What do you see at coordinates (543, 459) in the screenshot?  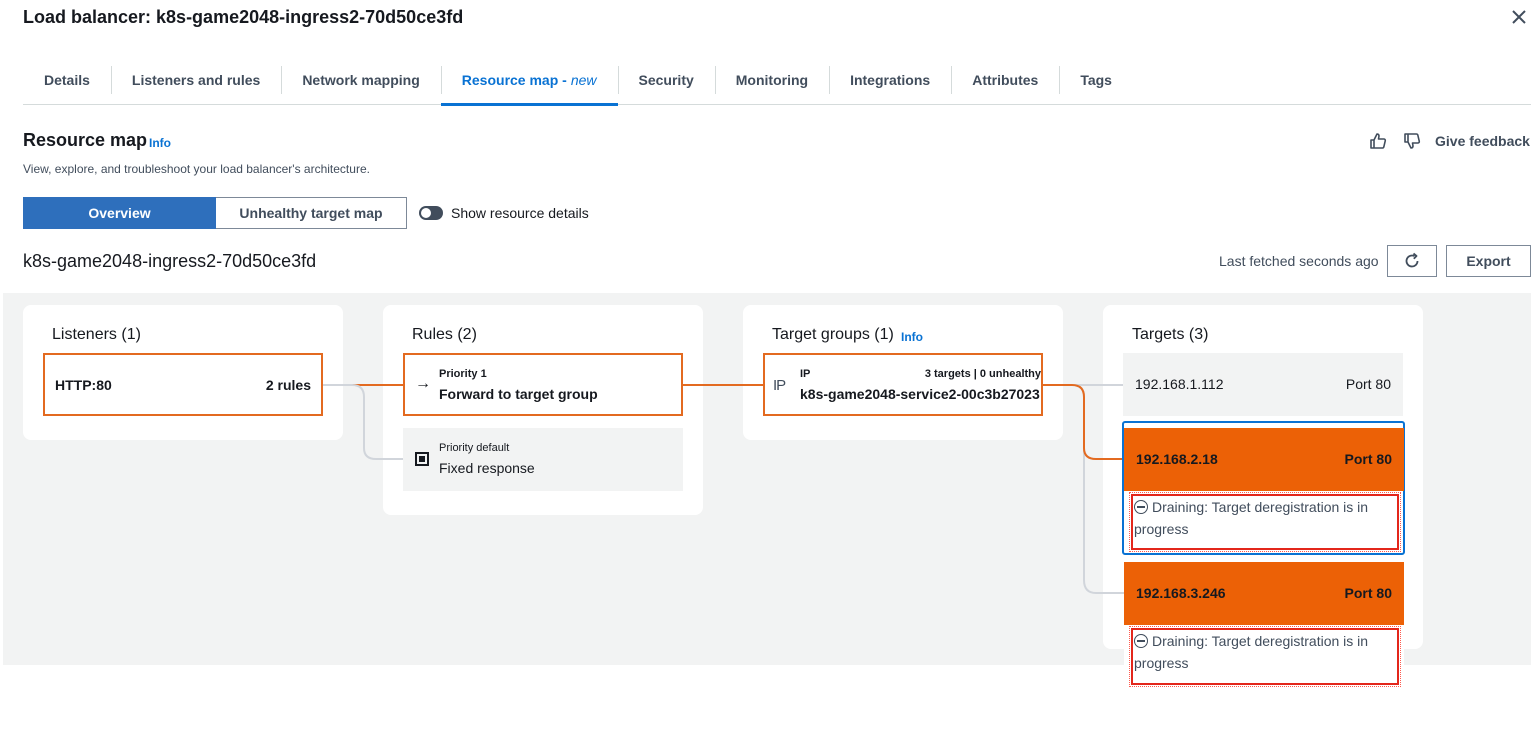 I see `rule-node-priority-default: Priority default Fixed response` at bounding box center [543, 459].